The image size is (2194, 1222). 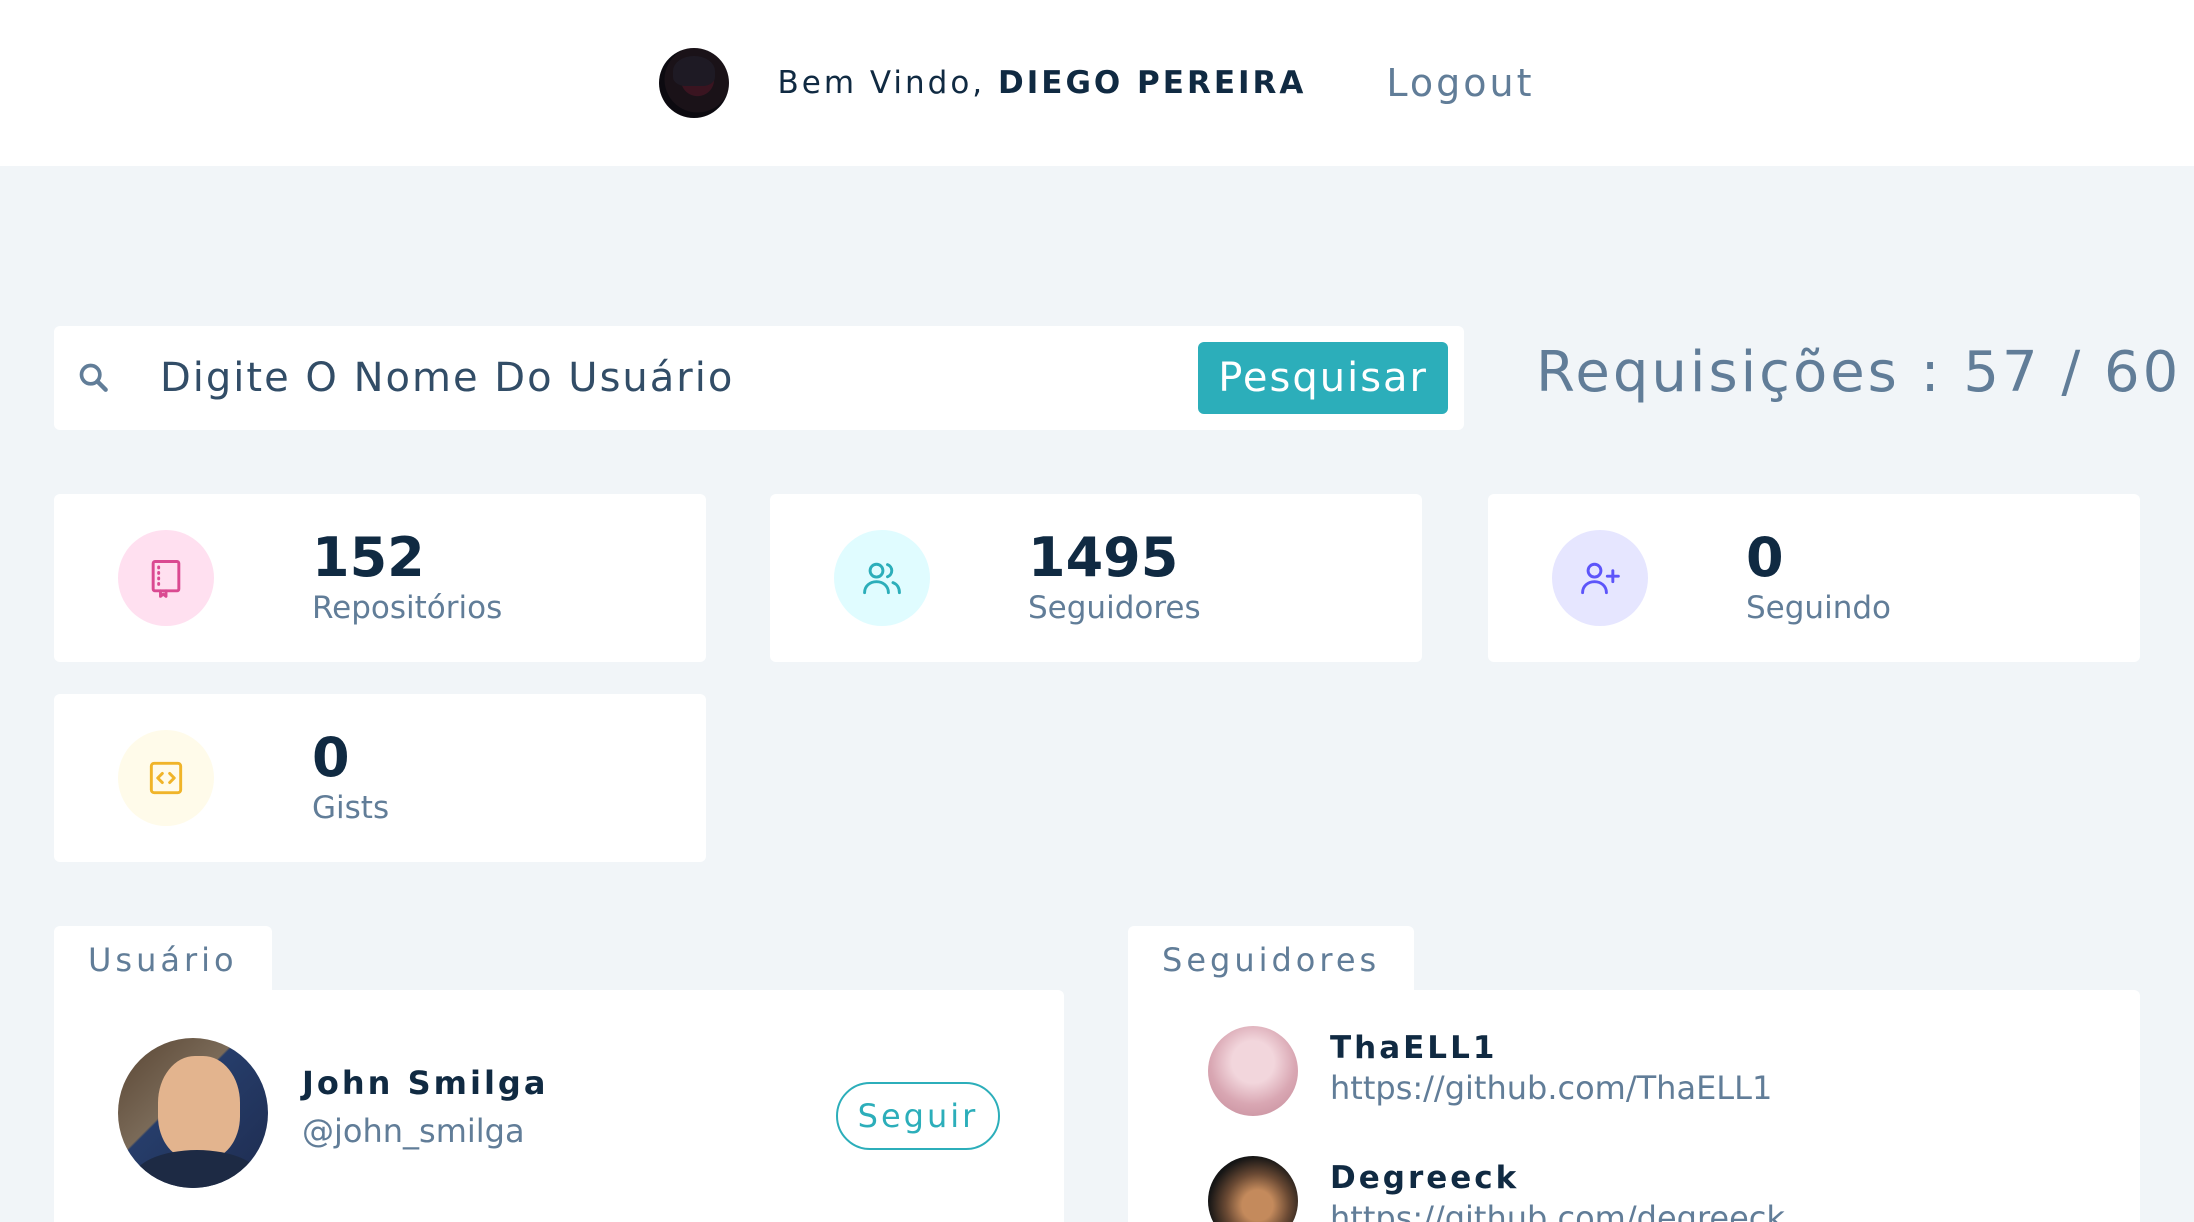 I want to click on stat-text: 1495 Seguidores, so click(x=1114, y=578).